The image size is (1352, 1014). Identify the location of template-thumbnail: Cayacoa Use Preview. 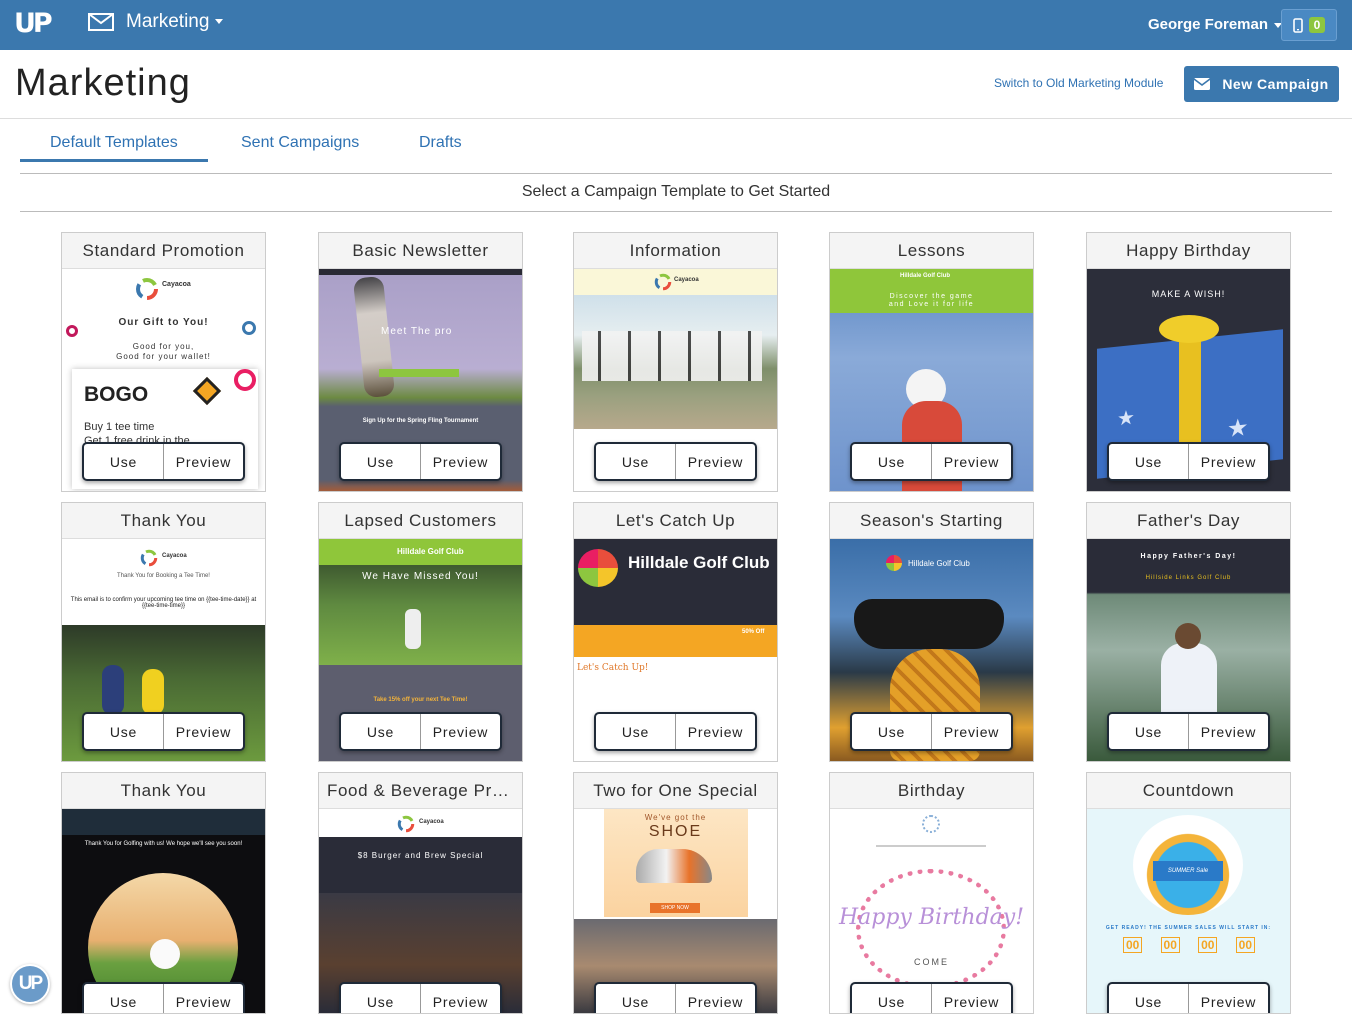
(675, 380).